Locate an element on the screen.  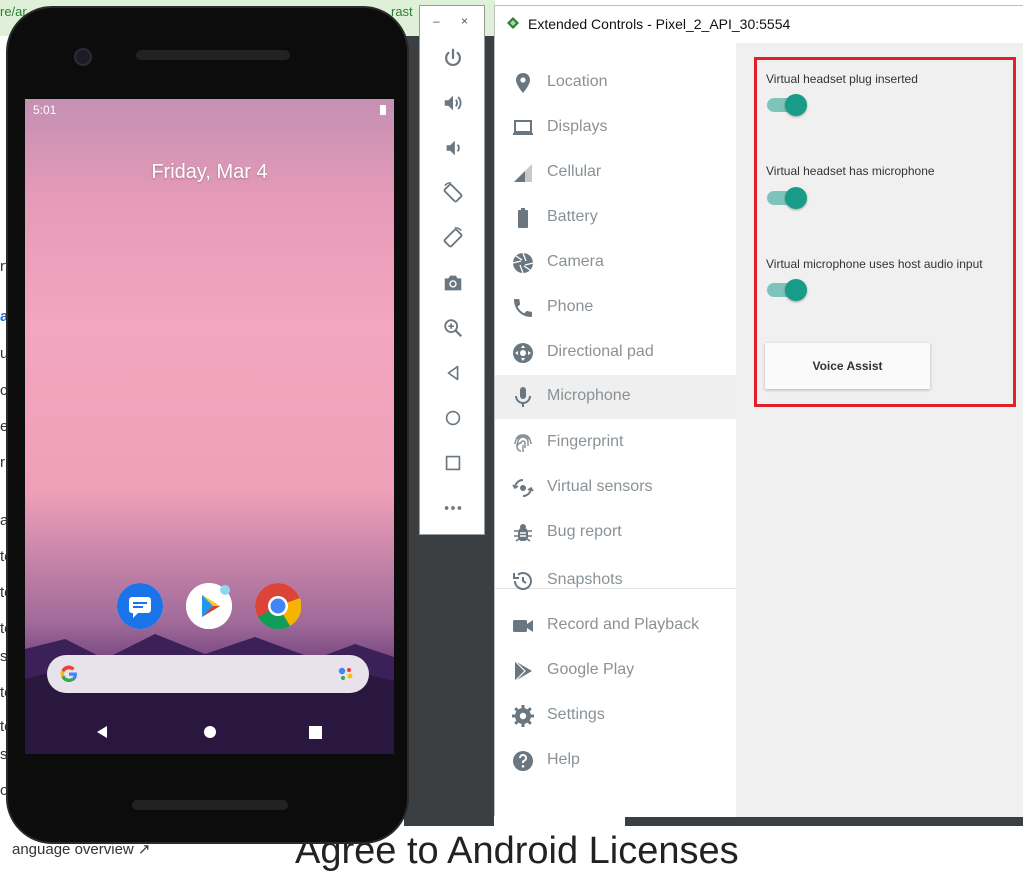
front-camera is located at coordinates (83, 57).